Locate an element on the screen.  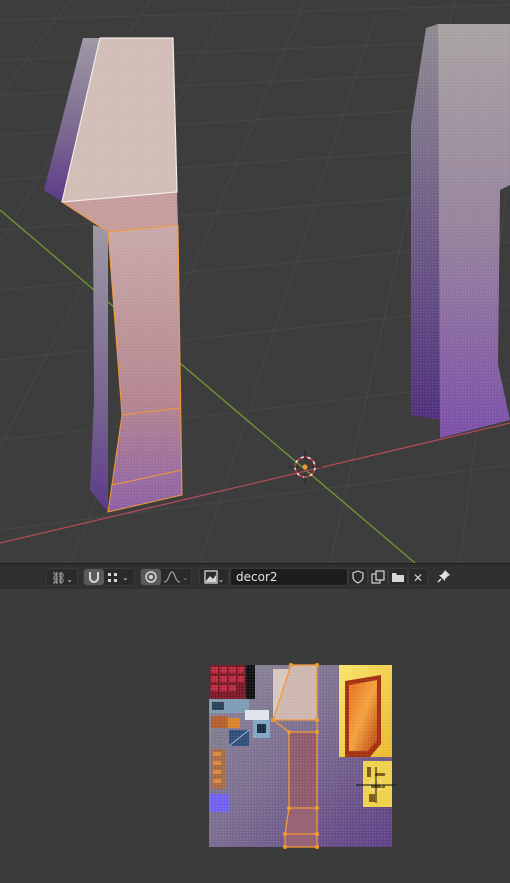
open-image-button is located at coordinates (398, 577).